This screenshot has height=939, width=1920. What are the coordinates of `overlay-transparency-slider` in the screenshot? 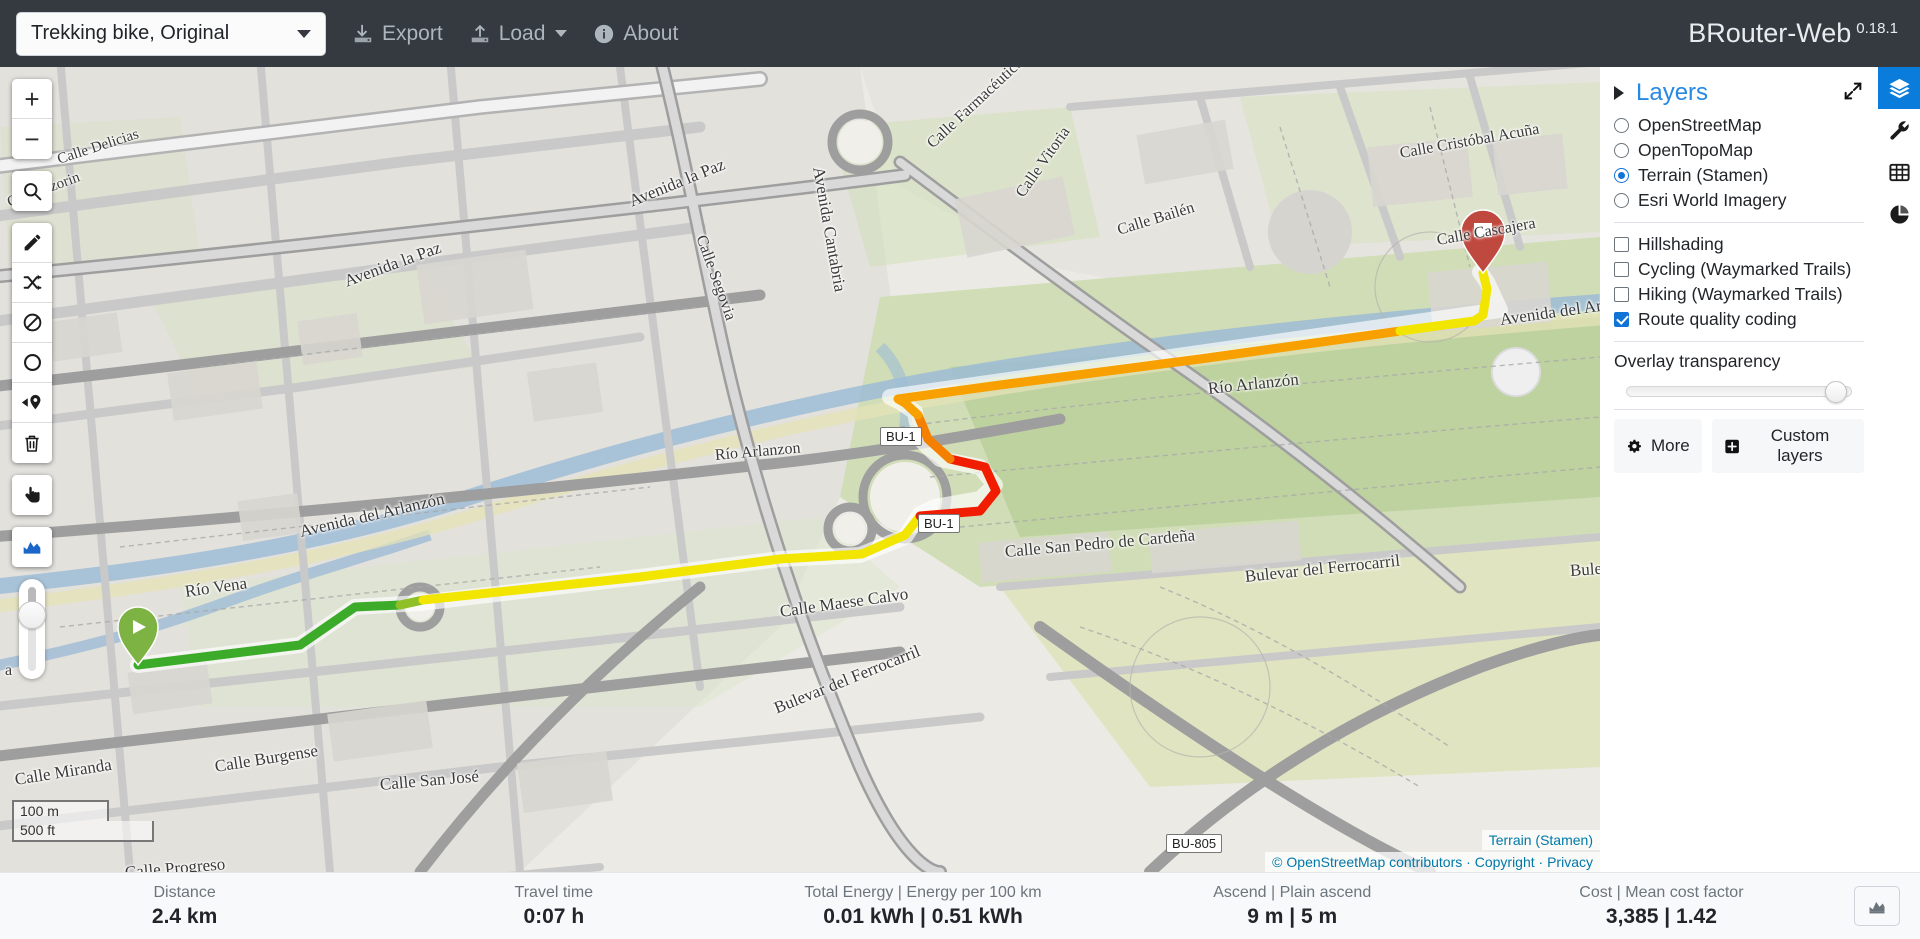 It's located at (1739, 392).